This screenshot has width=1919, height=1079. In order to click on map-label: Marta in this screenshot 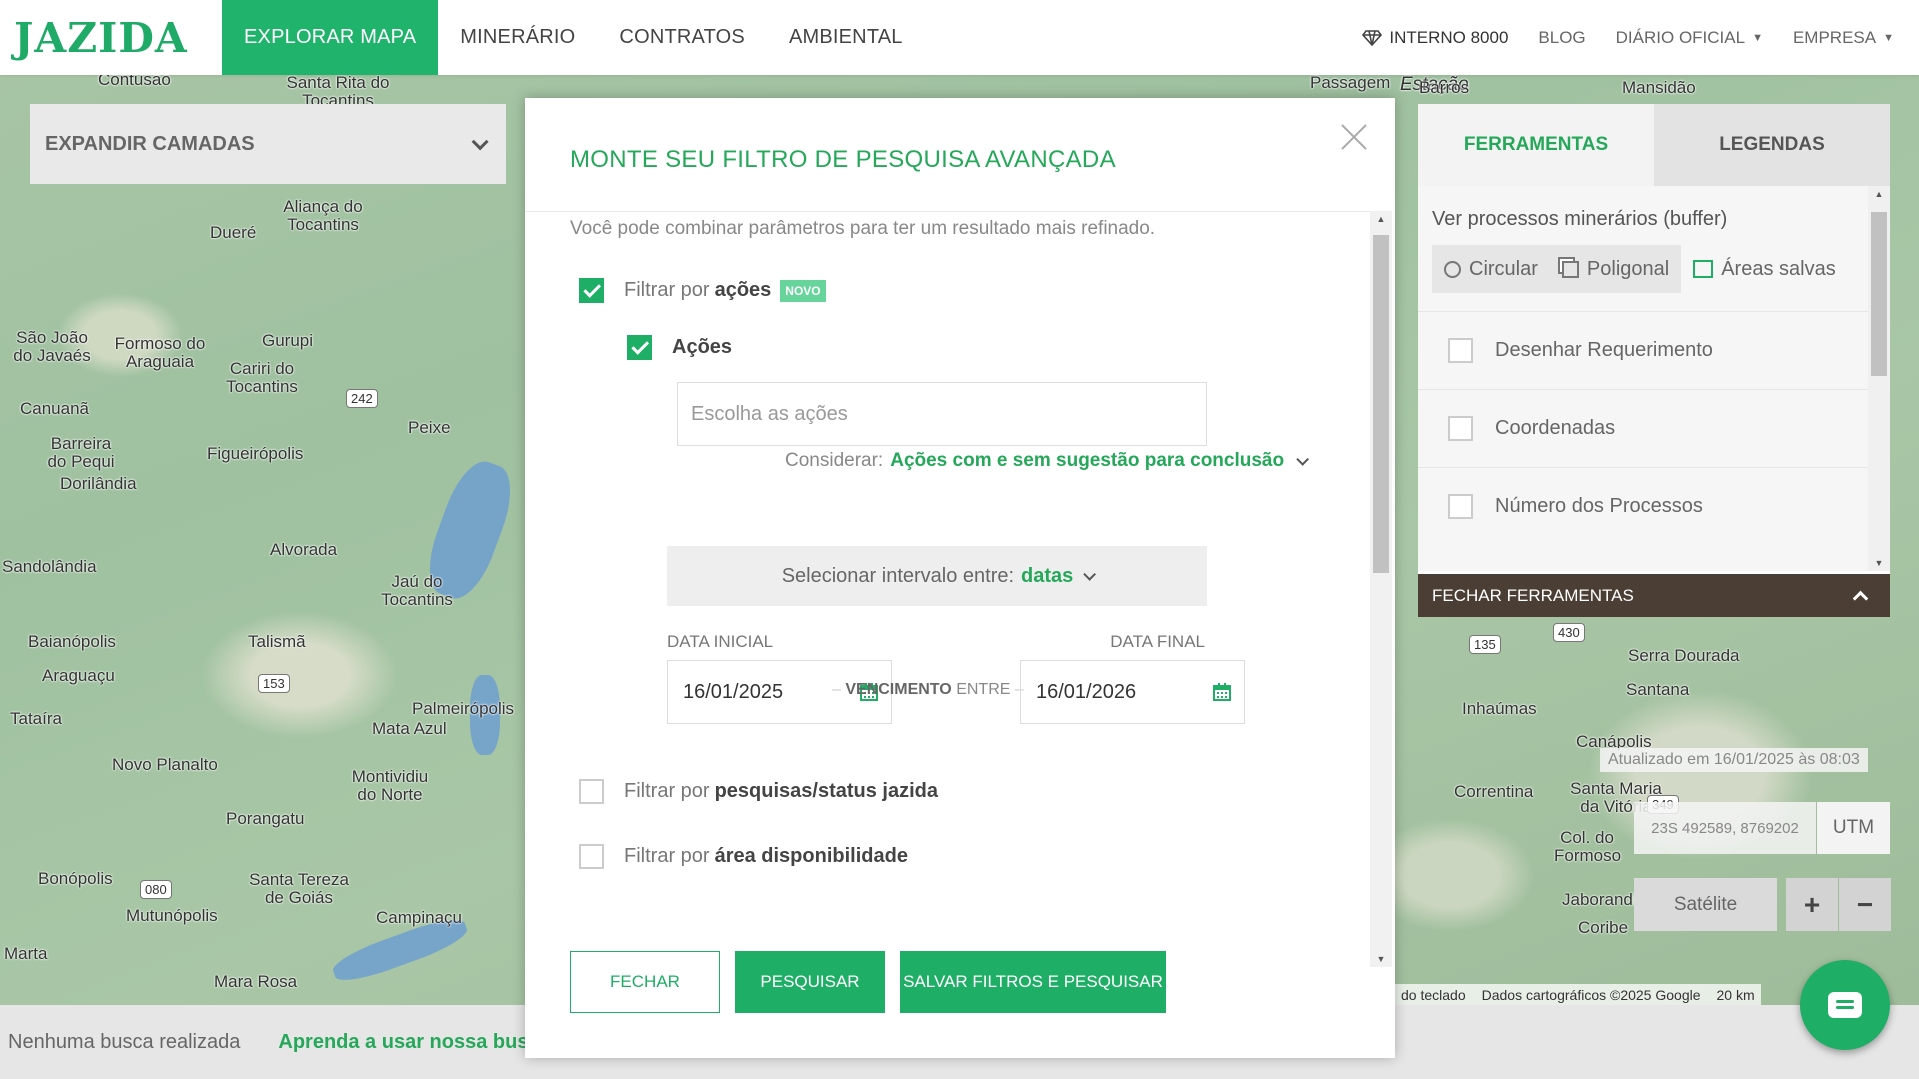, I will do `click(26, 953)`.